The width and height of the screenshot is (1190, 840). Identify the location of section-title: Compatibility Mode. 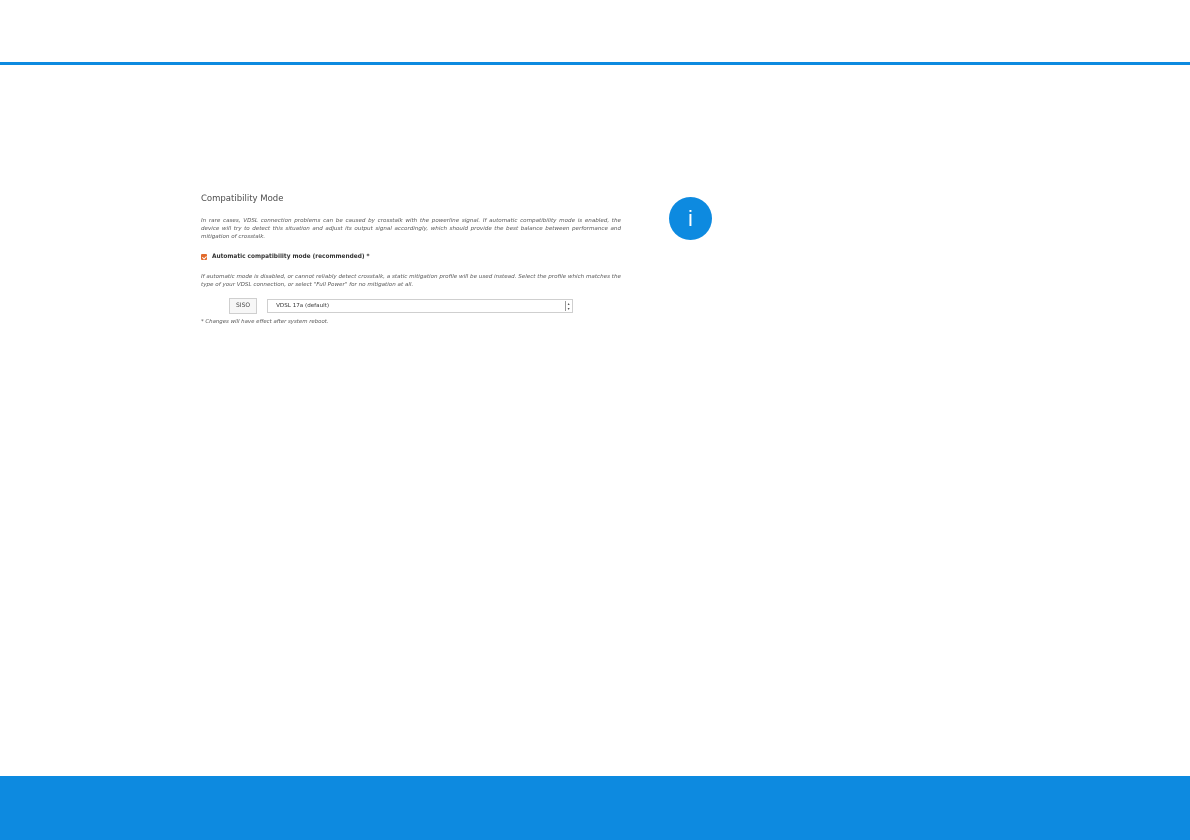
(242, 199).